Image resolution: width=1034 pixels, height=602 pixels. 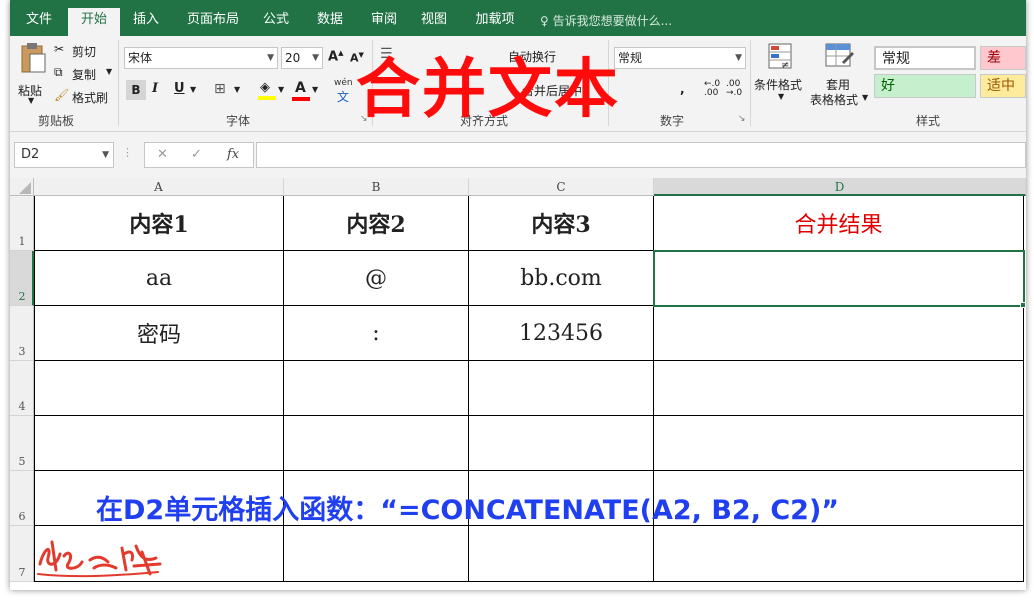 I want to click on tab-view: 视图, so click(x=434, y=22).